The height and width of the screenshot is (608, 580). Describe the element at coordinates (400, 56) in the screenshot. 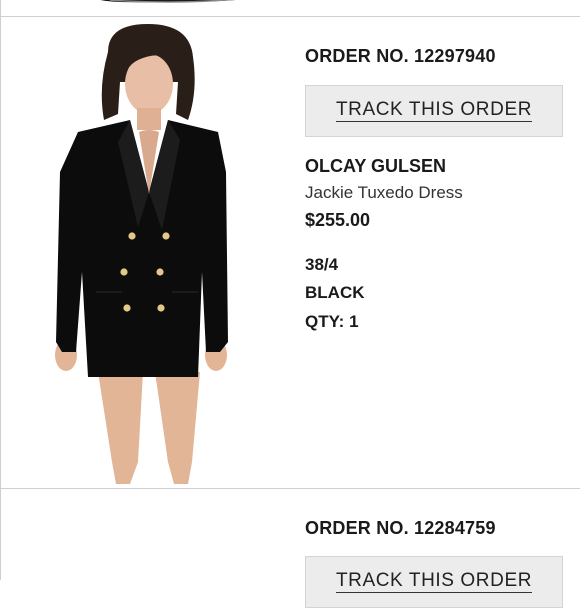

I see `order-number: ORDER NO. 12297940` at that location.